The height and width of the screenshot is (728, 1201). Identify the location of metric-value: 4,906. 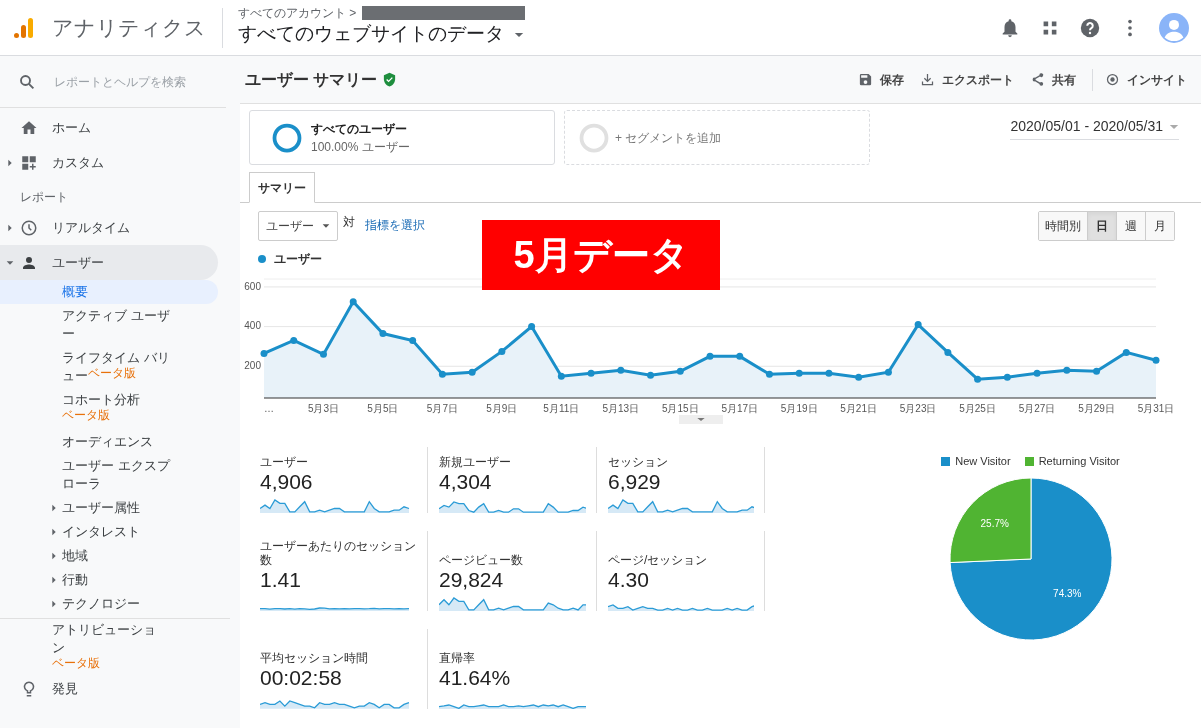
(287, 482).